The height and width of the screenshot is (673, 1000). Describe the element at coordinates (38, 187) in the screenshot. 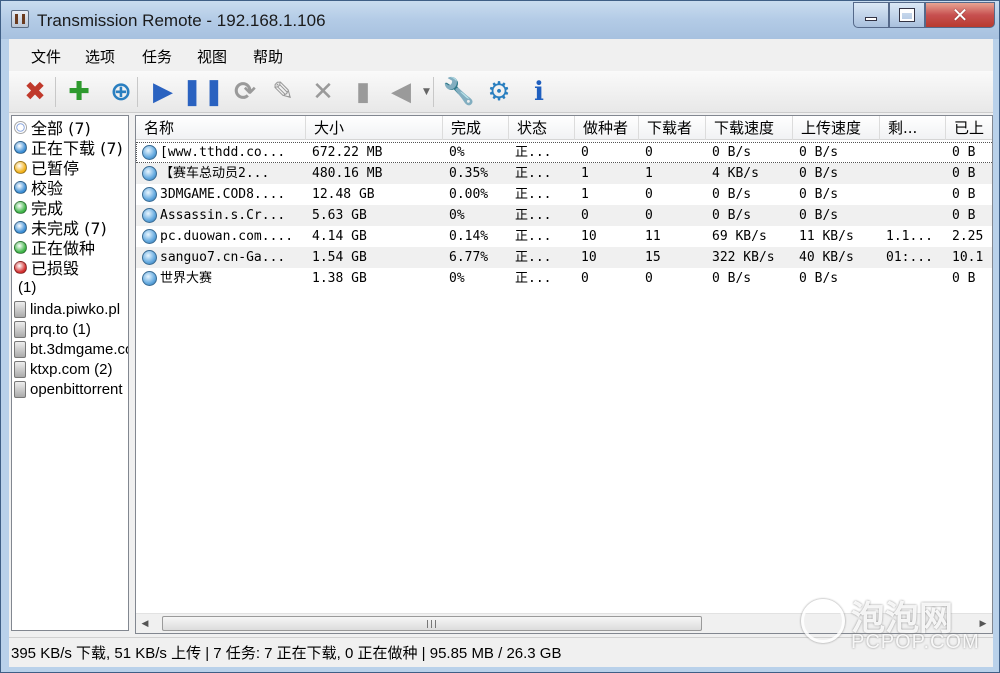

I see `filter-item: 校验` at that location.